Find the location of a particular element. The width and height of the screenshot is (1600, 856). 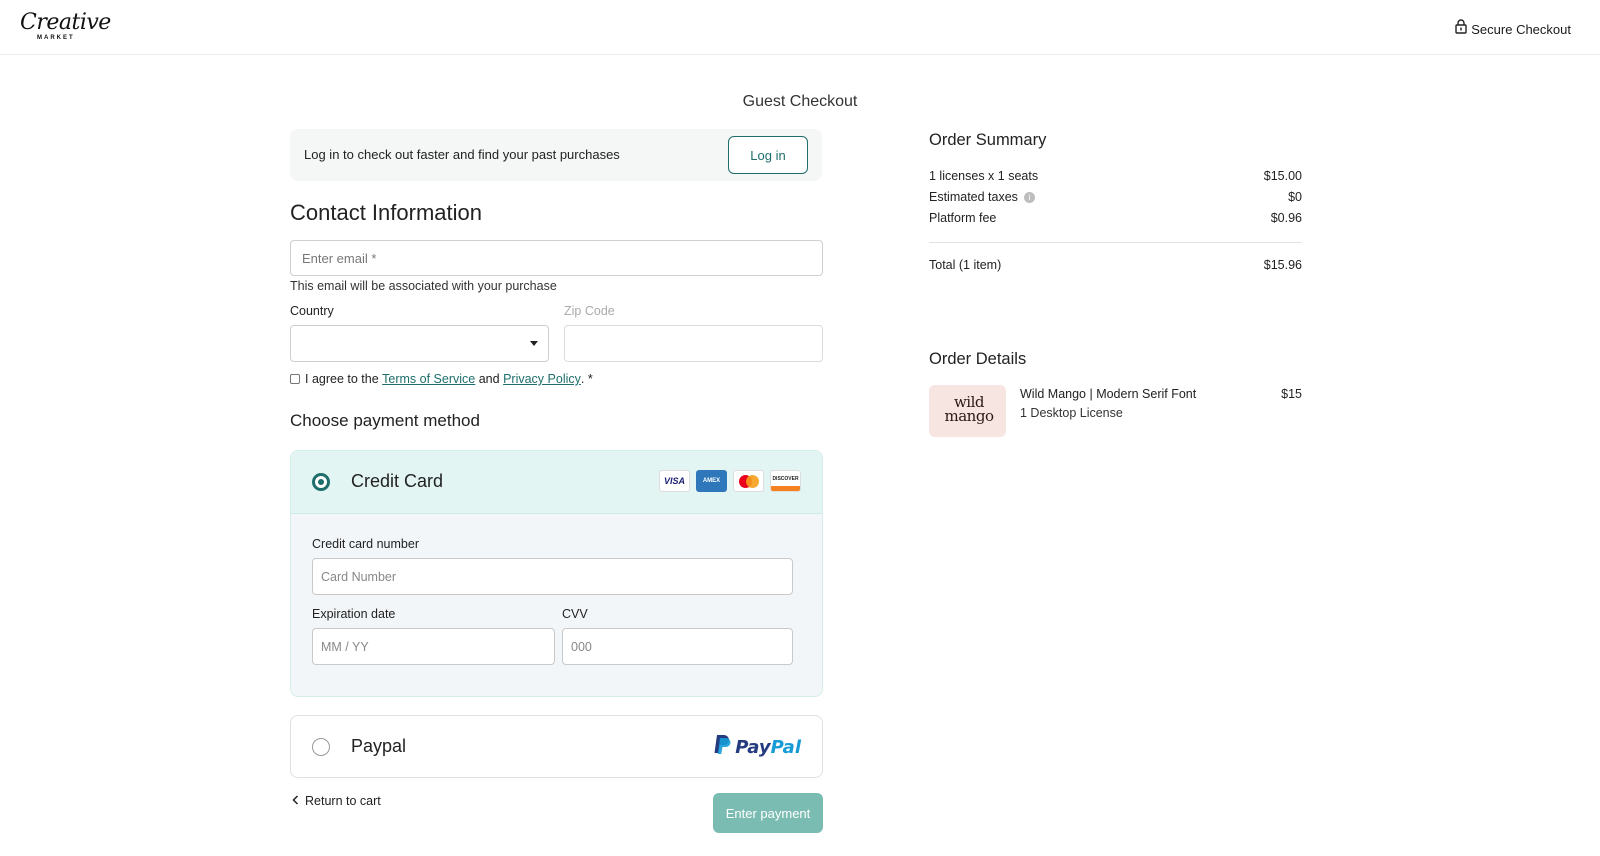

return-to-cart-link: Return to cart is located at coordinates (336, 801).